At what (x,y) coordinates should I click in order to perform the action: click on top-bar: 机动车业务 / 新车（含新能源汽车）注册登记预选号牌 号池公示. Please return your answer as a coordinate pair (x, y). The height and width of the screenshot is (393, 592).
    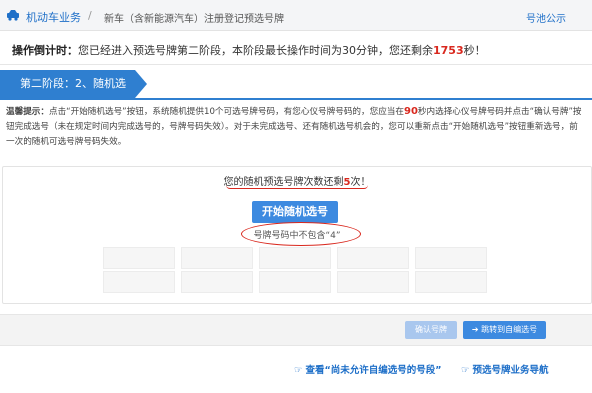
    Looking at the image, I should click on (296, 15).